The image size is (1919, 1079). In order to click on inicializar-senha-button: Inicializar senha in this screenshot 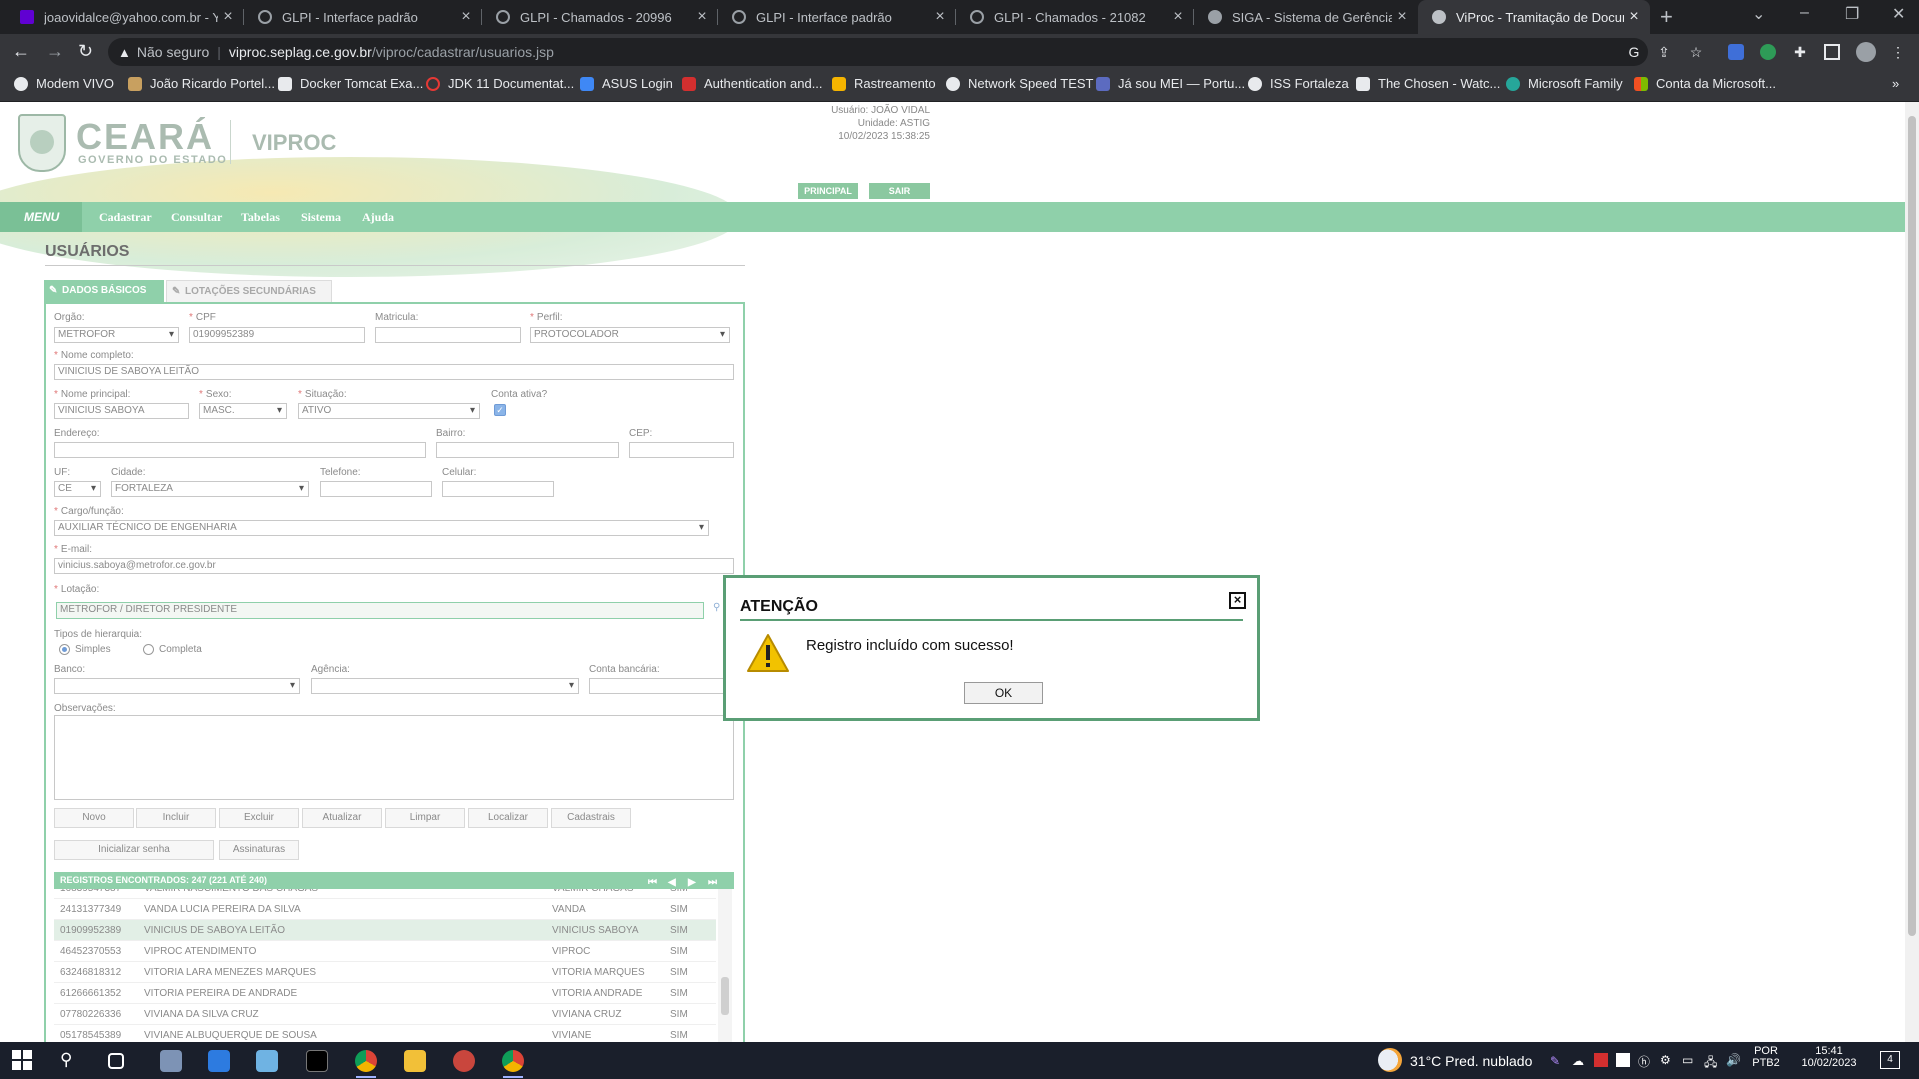, I will do `click(134, 850)`.